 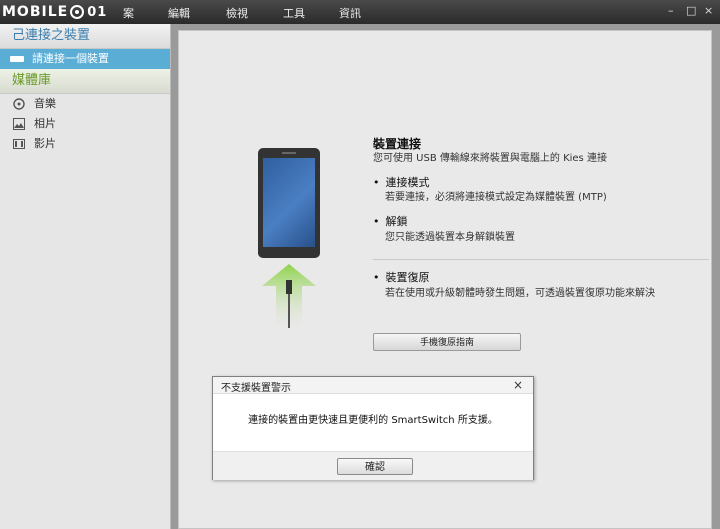 I want to click on menu-tools: 工具, so click(x=294, y=13).